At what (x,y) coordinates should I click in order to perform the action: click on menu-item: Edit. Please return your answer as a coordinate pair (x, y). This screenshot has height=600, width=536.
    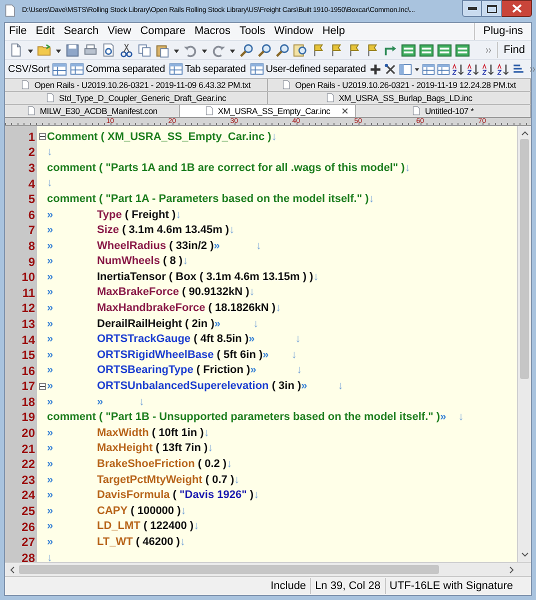
    Looking at the image, I should click on (45, 31).